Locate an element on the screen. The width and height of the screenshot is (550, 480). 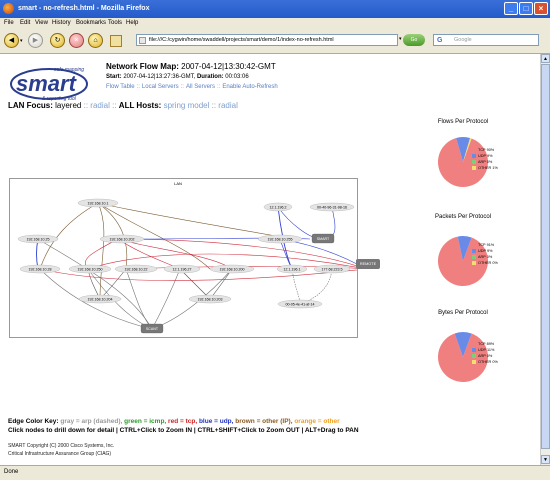
pie-legend-packets: TCP 91% UDP 9% ARP 0% OTHER 0% is located at coordinates (485, 254).